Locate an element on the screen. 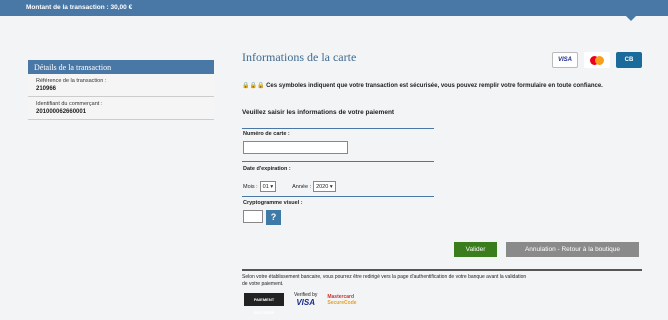 This screenshot has height=320, width=668. cvv-label: Cryptogramme visuel : is located at coordinates (273, 203).